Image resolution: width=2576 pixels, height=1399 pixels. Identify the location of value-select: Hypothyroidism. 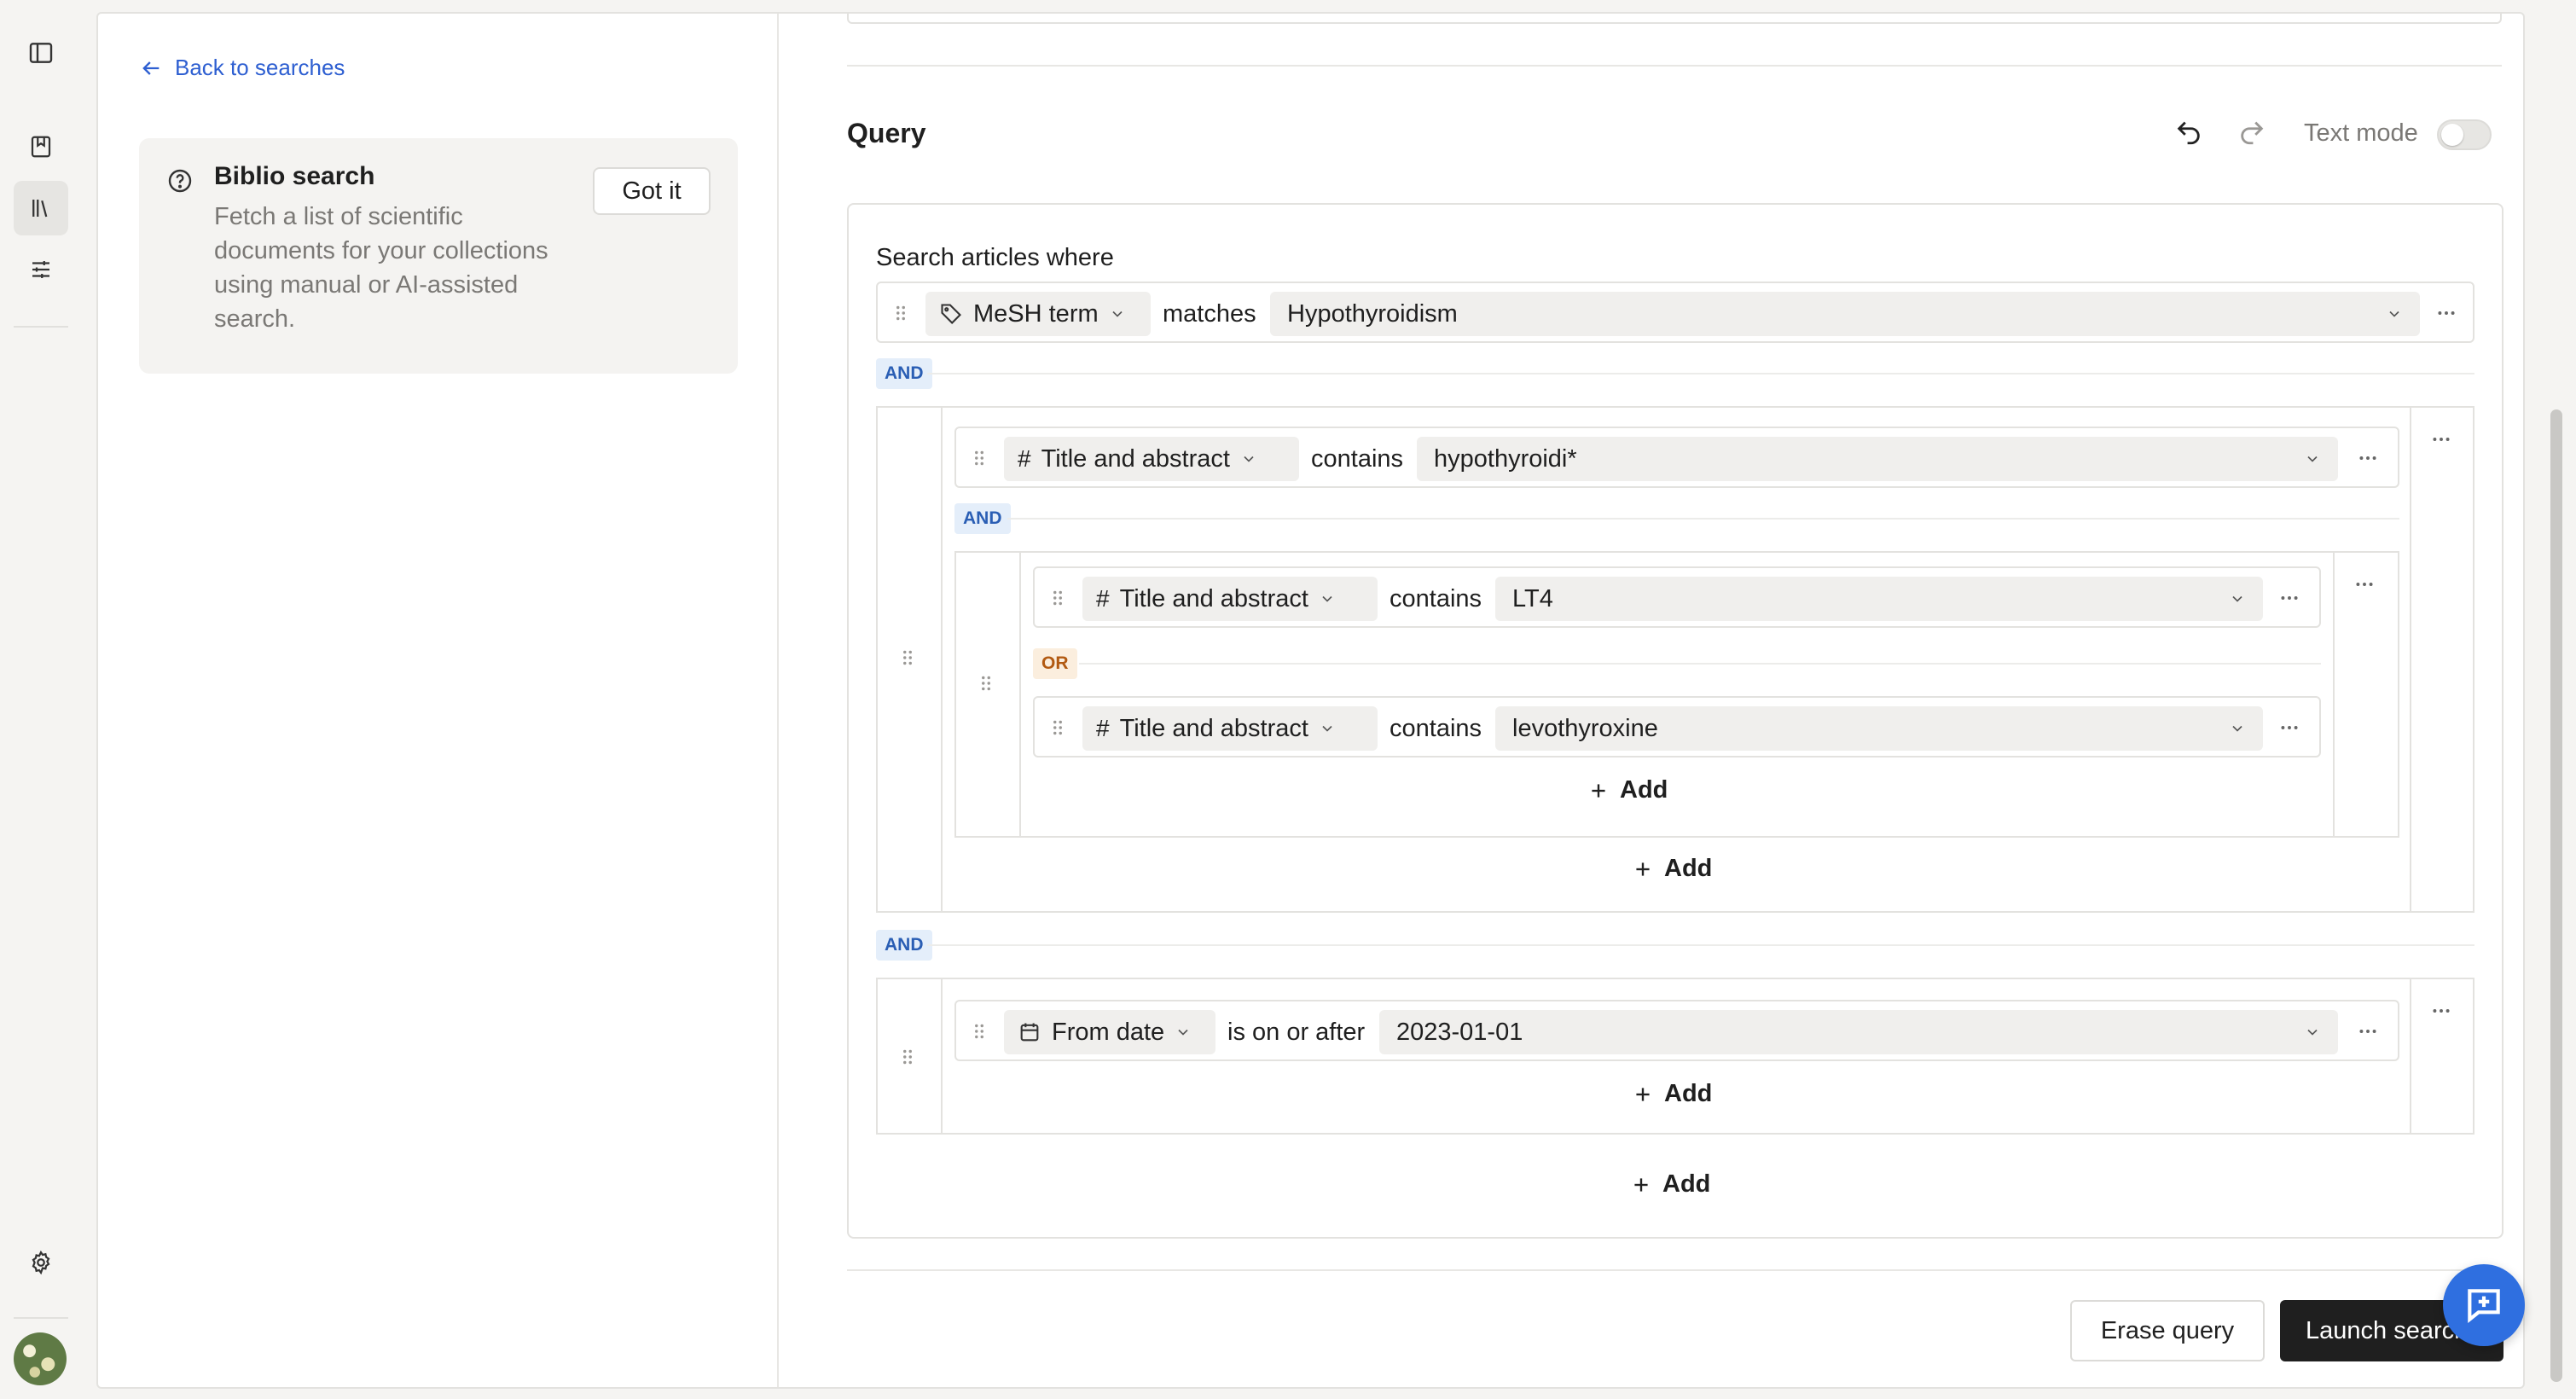
(1845, 314).